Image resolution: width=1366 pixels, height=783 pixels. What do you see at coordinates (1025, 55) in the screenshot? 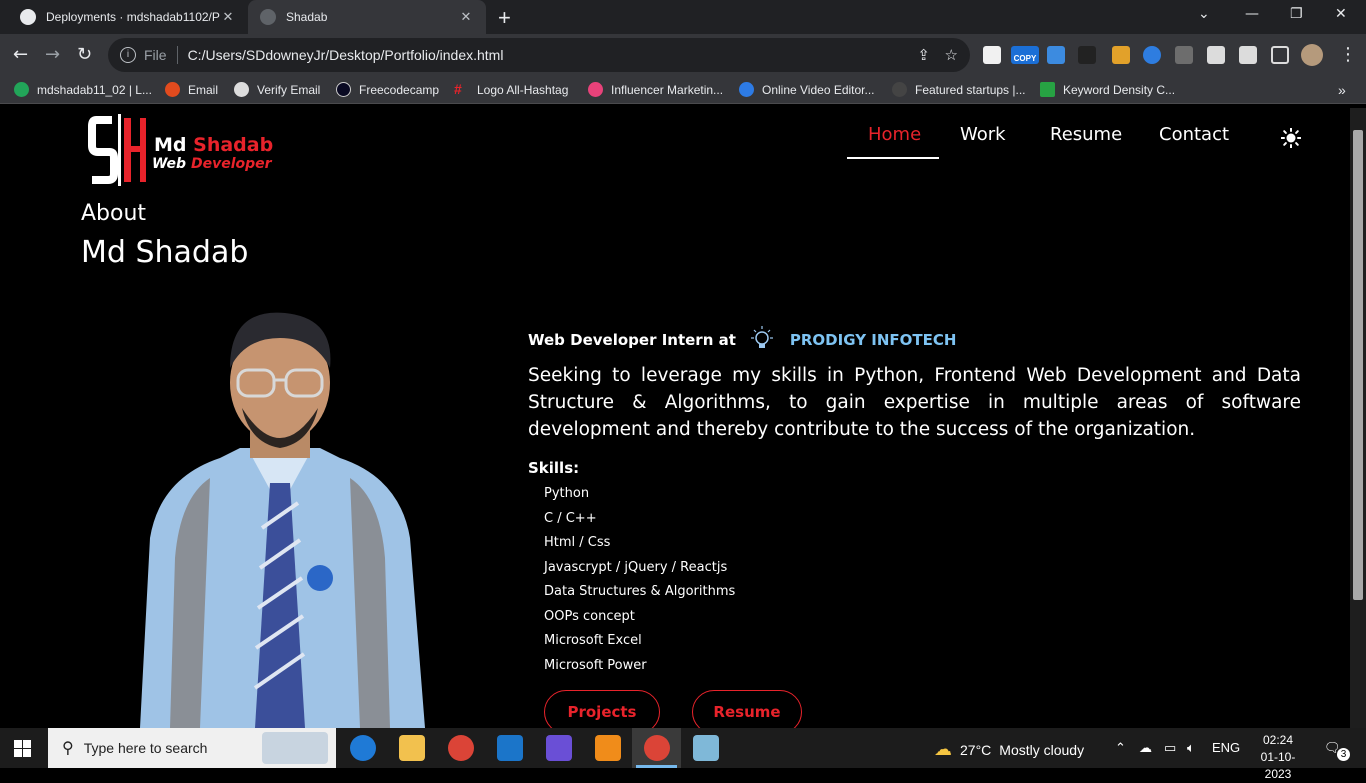
I see `copy-extension-icon: COPY` at bounding box center [1025, 55].